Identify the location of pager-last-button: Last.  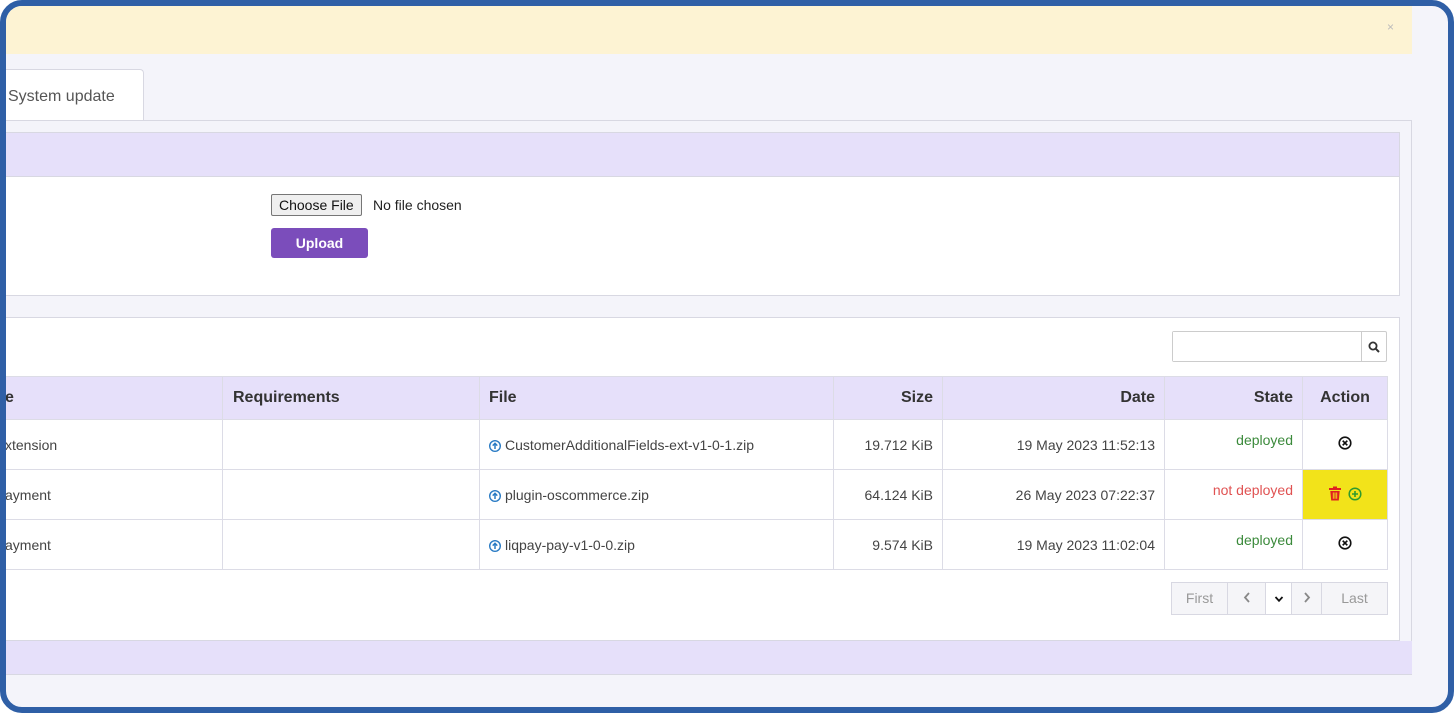
(1354, 598).